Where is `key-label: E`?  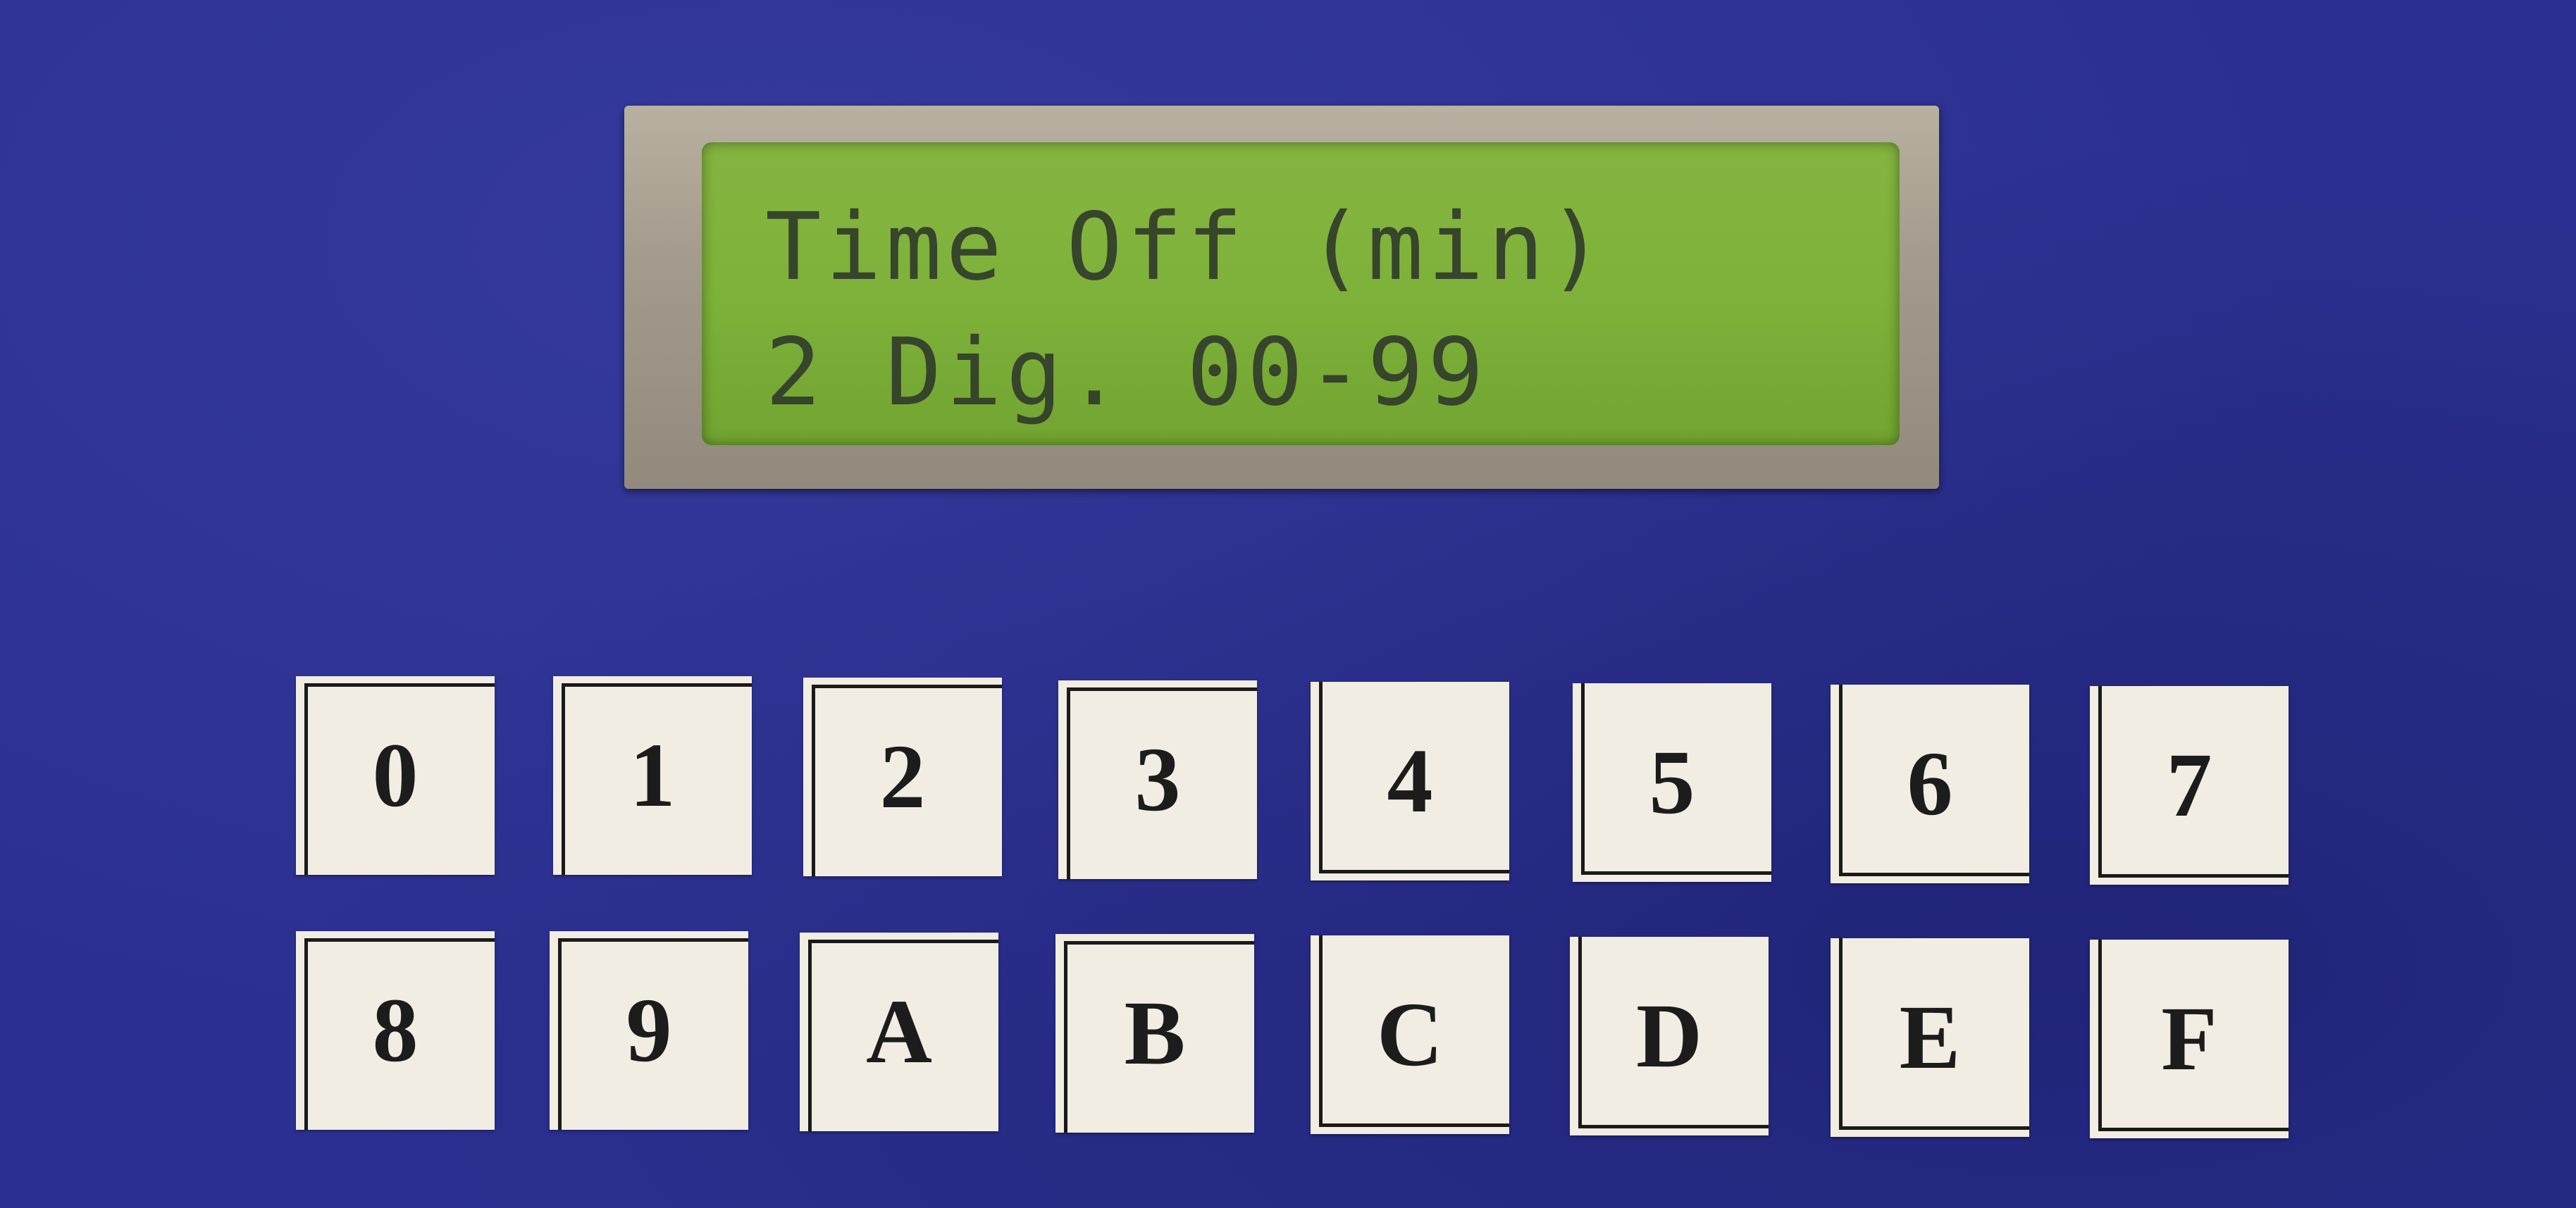
key-label: E is located at coordinates (1930, 1037).